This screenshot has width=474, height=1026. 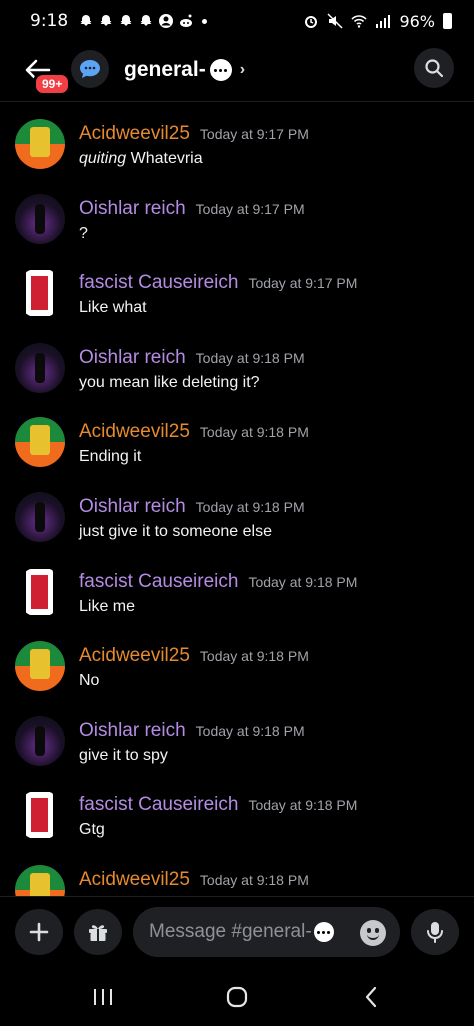 What do you see at coordinates (186, 20) in the screenshot?
I see `reddit-icon` at bounding box center [186, 20].